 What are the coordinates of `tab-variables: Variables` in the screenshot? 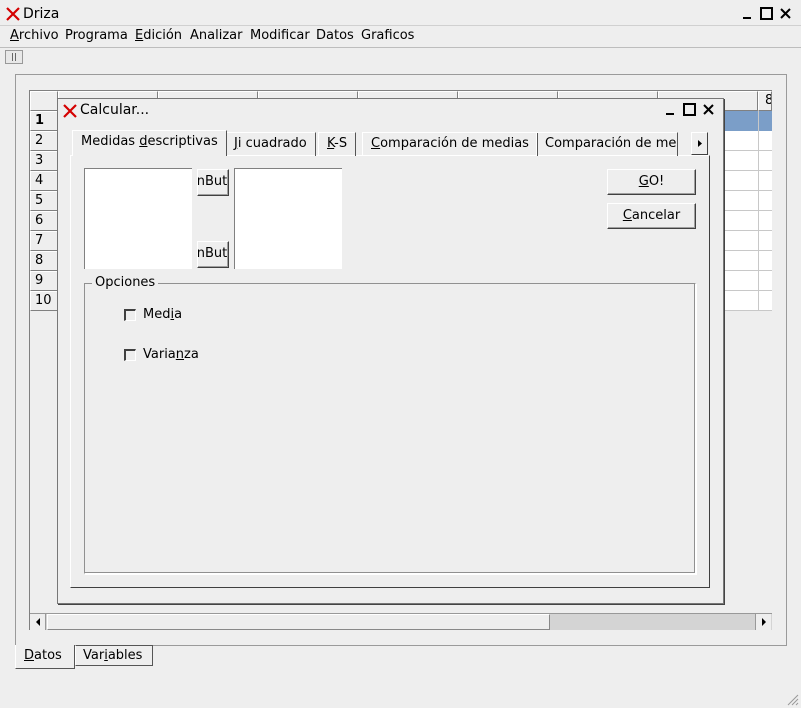 It's located at (114, 655).